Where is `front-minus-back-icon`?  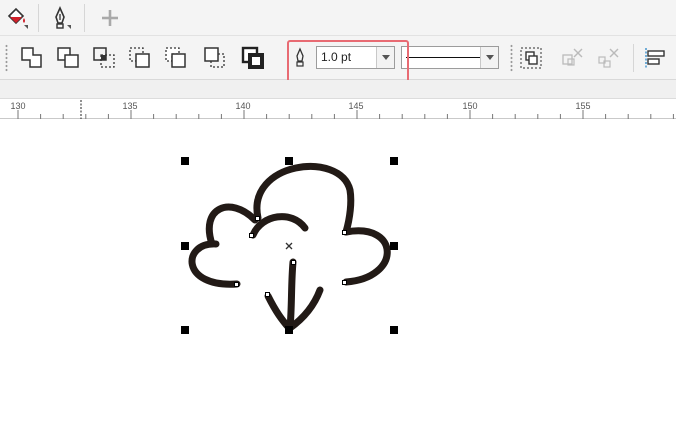
front-minus-back-icon is located at coordinates (175, 57).